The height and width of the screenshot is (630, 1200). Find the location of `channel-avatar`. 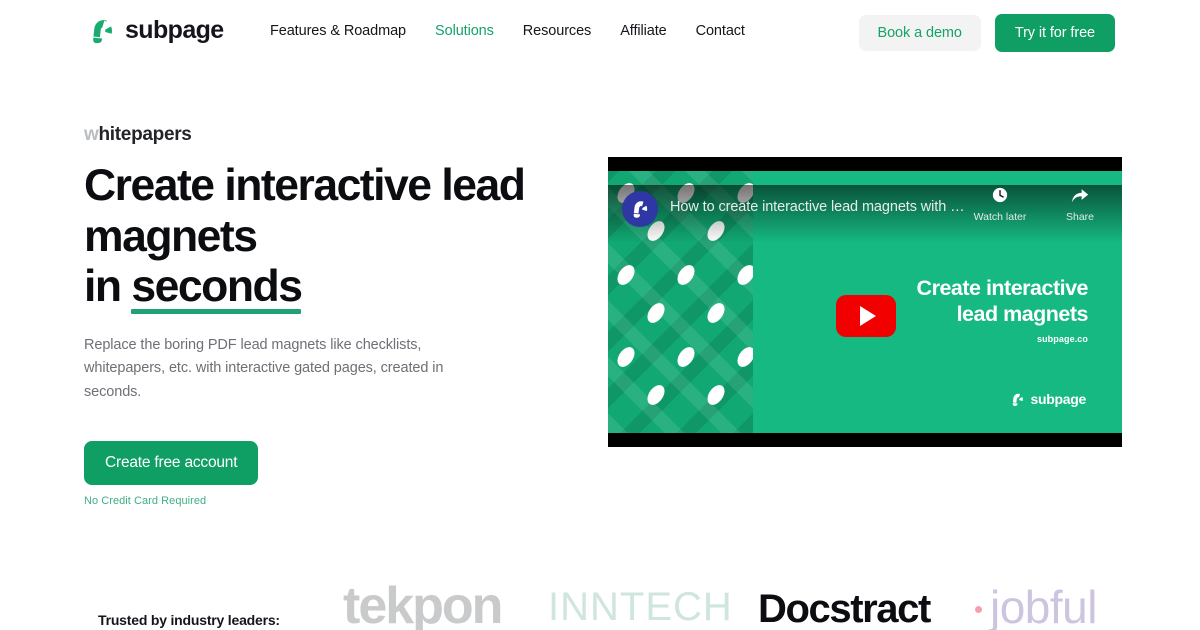

channel-avatar is located at coordinates (640, 209).